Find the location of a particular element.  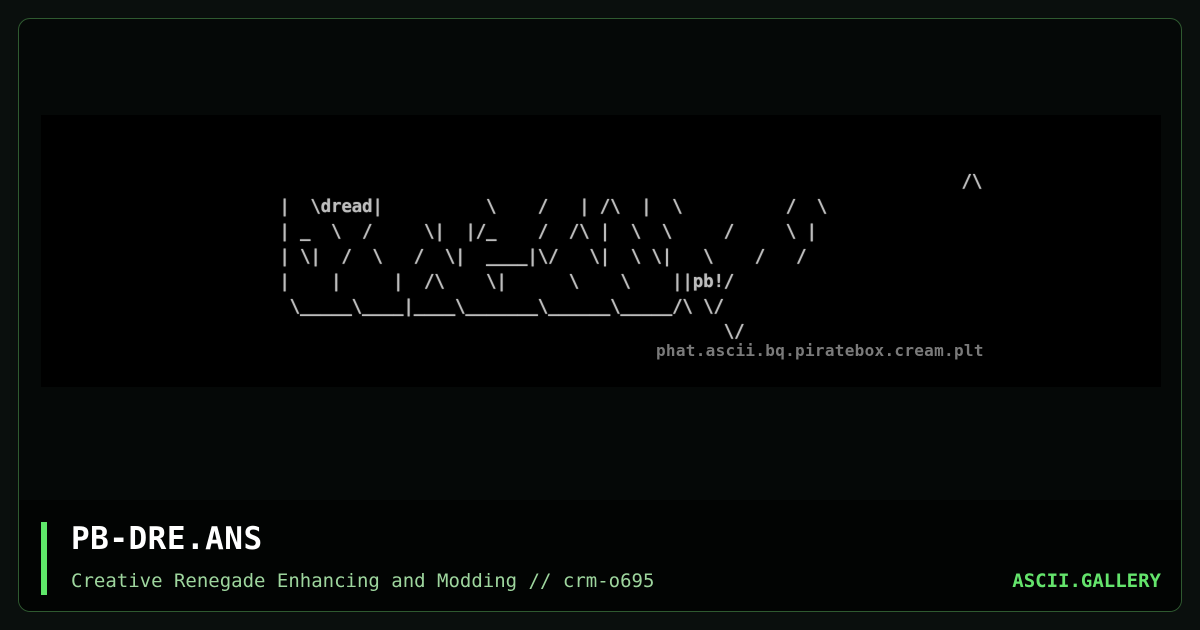

artwork-title: PB-DRE.ANS is located at coordinates (167, 539).